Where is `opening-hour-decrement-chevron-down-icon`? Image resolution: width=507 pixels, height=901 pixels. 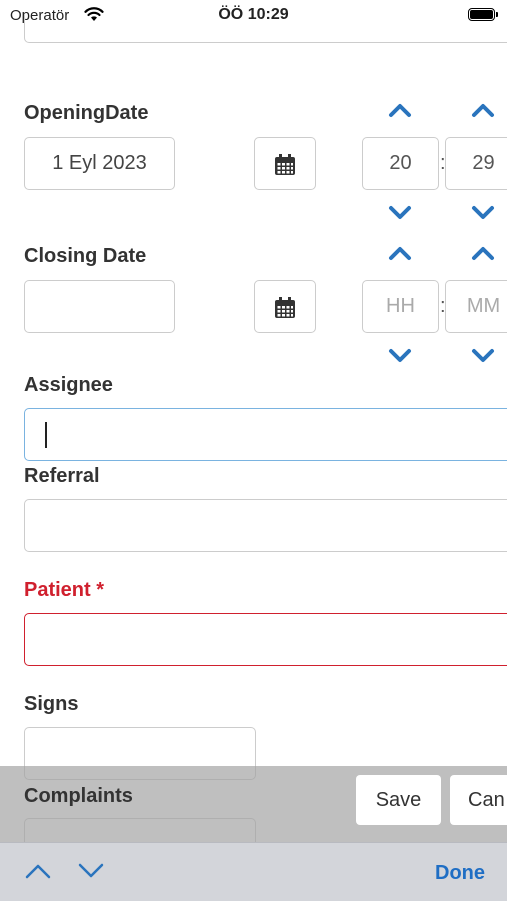 opening-hour-decrement-chevron-down-icon is located at coordinates (400, 213).